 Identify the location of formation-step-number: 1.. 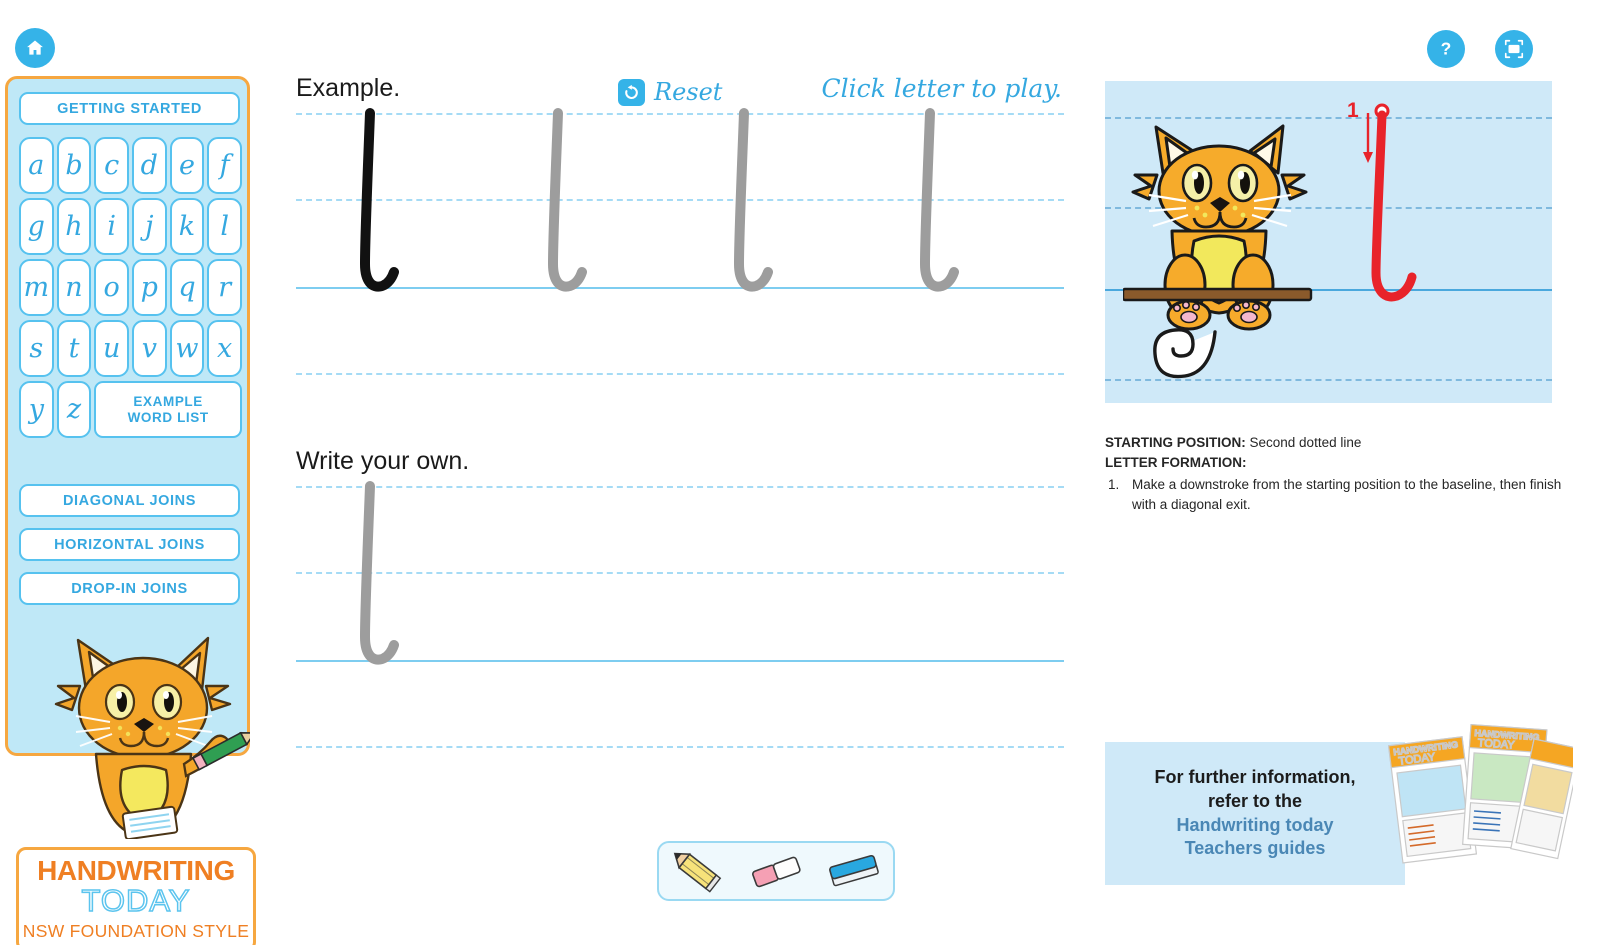
(1114, 485).